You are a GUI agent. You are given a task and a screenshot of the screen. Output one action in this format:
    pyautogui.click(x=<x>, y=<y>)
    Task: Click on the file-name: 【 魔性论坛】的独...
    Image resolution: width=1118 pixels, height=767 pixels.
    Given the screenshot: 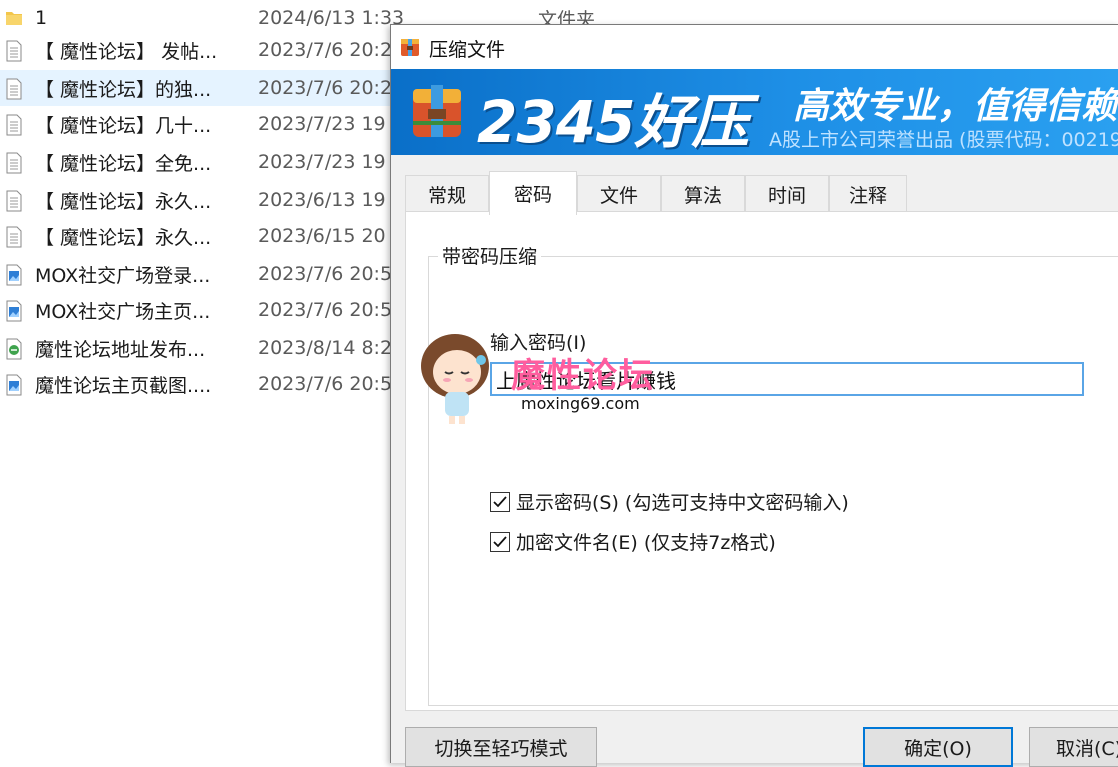 What is the action you would take?
    pyautogui.click(x=123, y=89)
    